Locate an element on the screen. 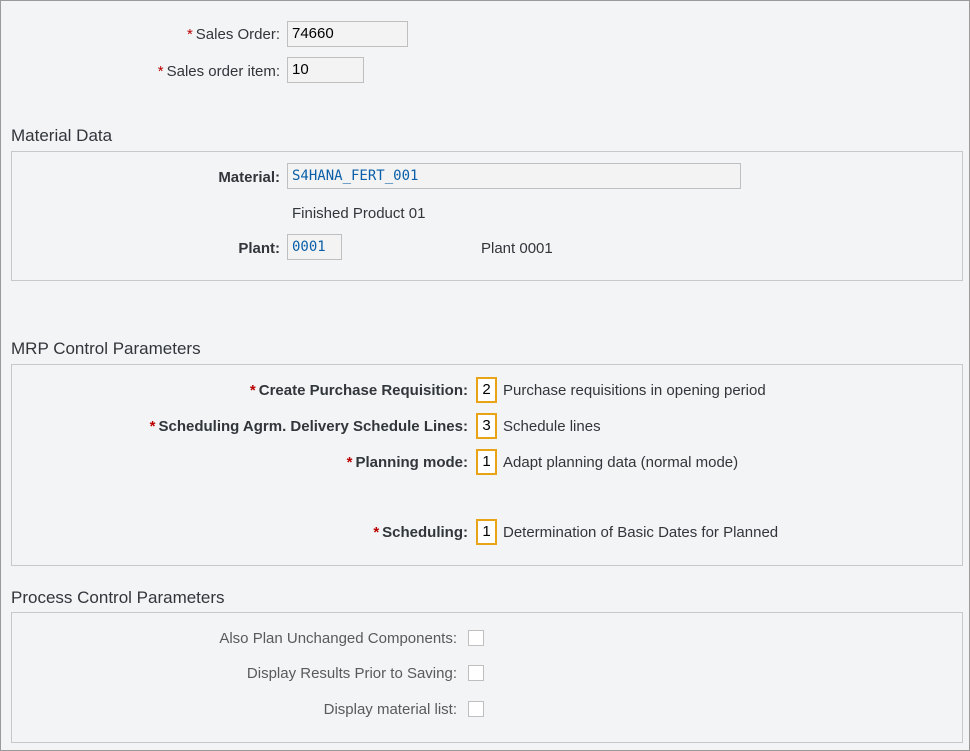  planning-mode-description: Adapt planning data (normal mode) is located at coordinates (621, 462).